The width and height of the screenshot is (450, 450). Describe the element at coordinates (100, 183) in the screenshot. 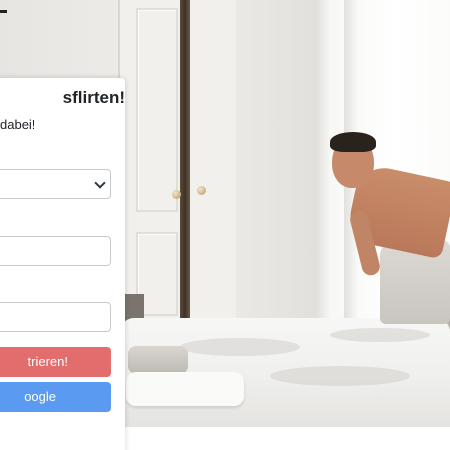

I see `chevron-down-icon` at that location.